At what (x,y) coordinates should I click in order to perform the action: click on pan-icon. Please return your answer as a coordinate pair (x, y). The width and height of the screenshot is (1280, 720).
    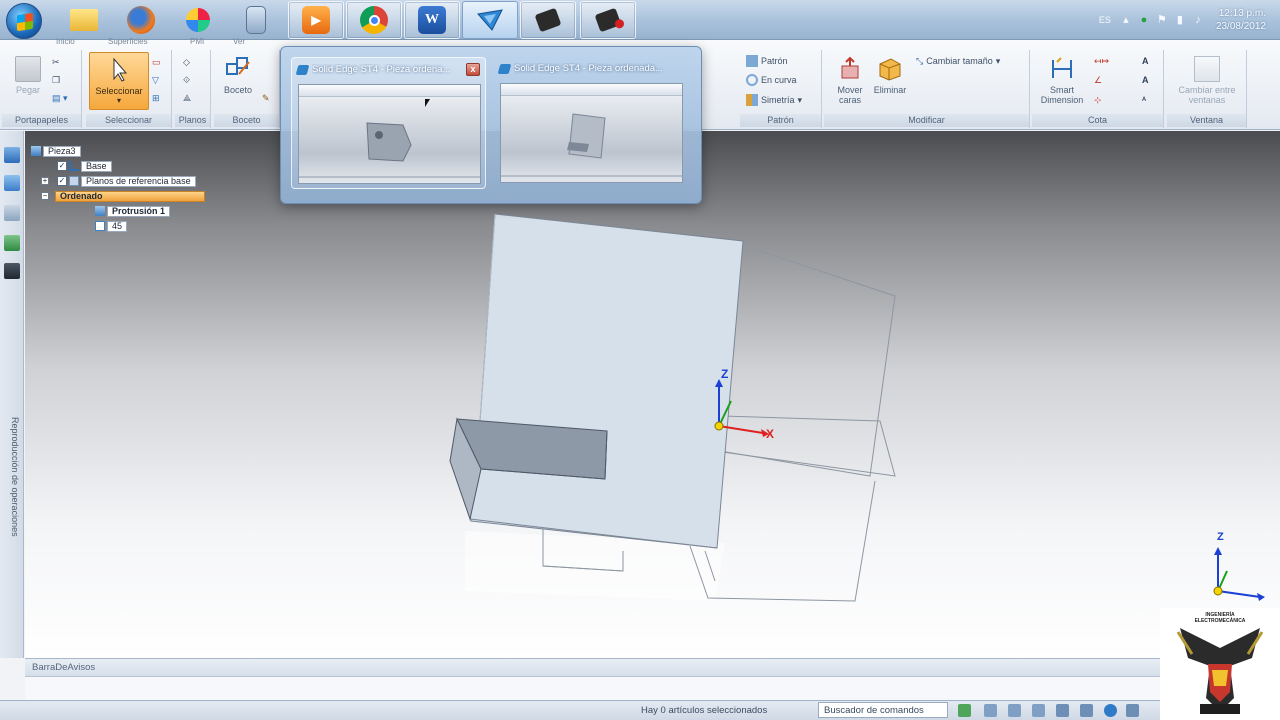
    Looking at the image, I should click on (1062, 710).